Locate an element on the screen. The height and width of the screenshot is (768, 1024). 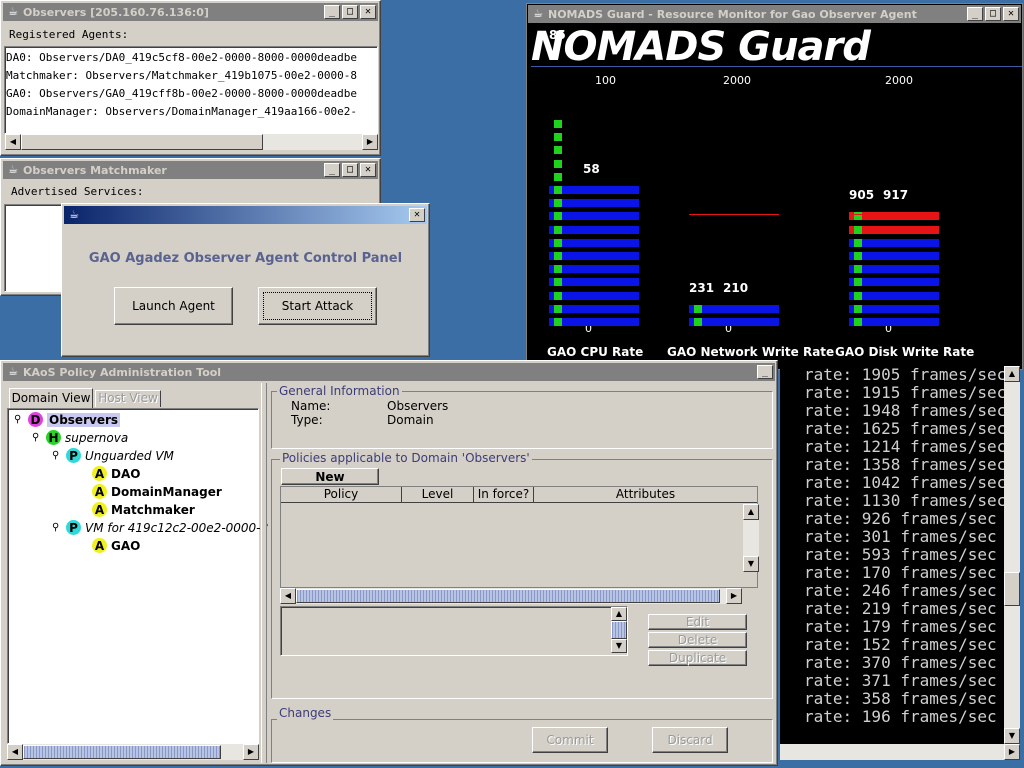
panel-splitter is located at coordinates (264, 573).